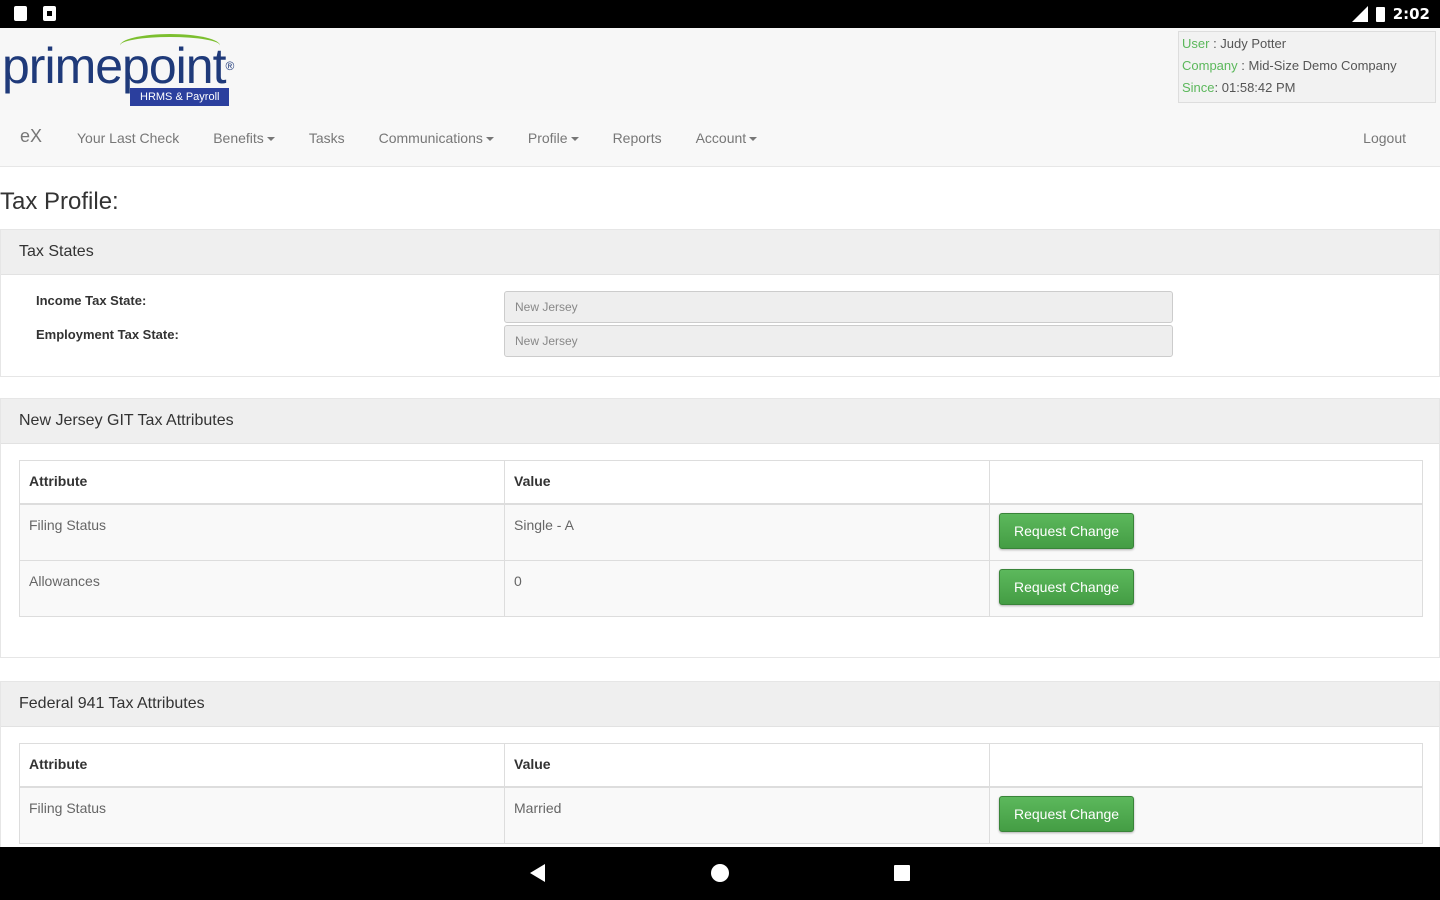 The height and width of the screenshot is (900, 1440). What do you see at coordinates (537, 873) in the screenshot?
I see `back-icon` at bounding box center [537, 873].